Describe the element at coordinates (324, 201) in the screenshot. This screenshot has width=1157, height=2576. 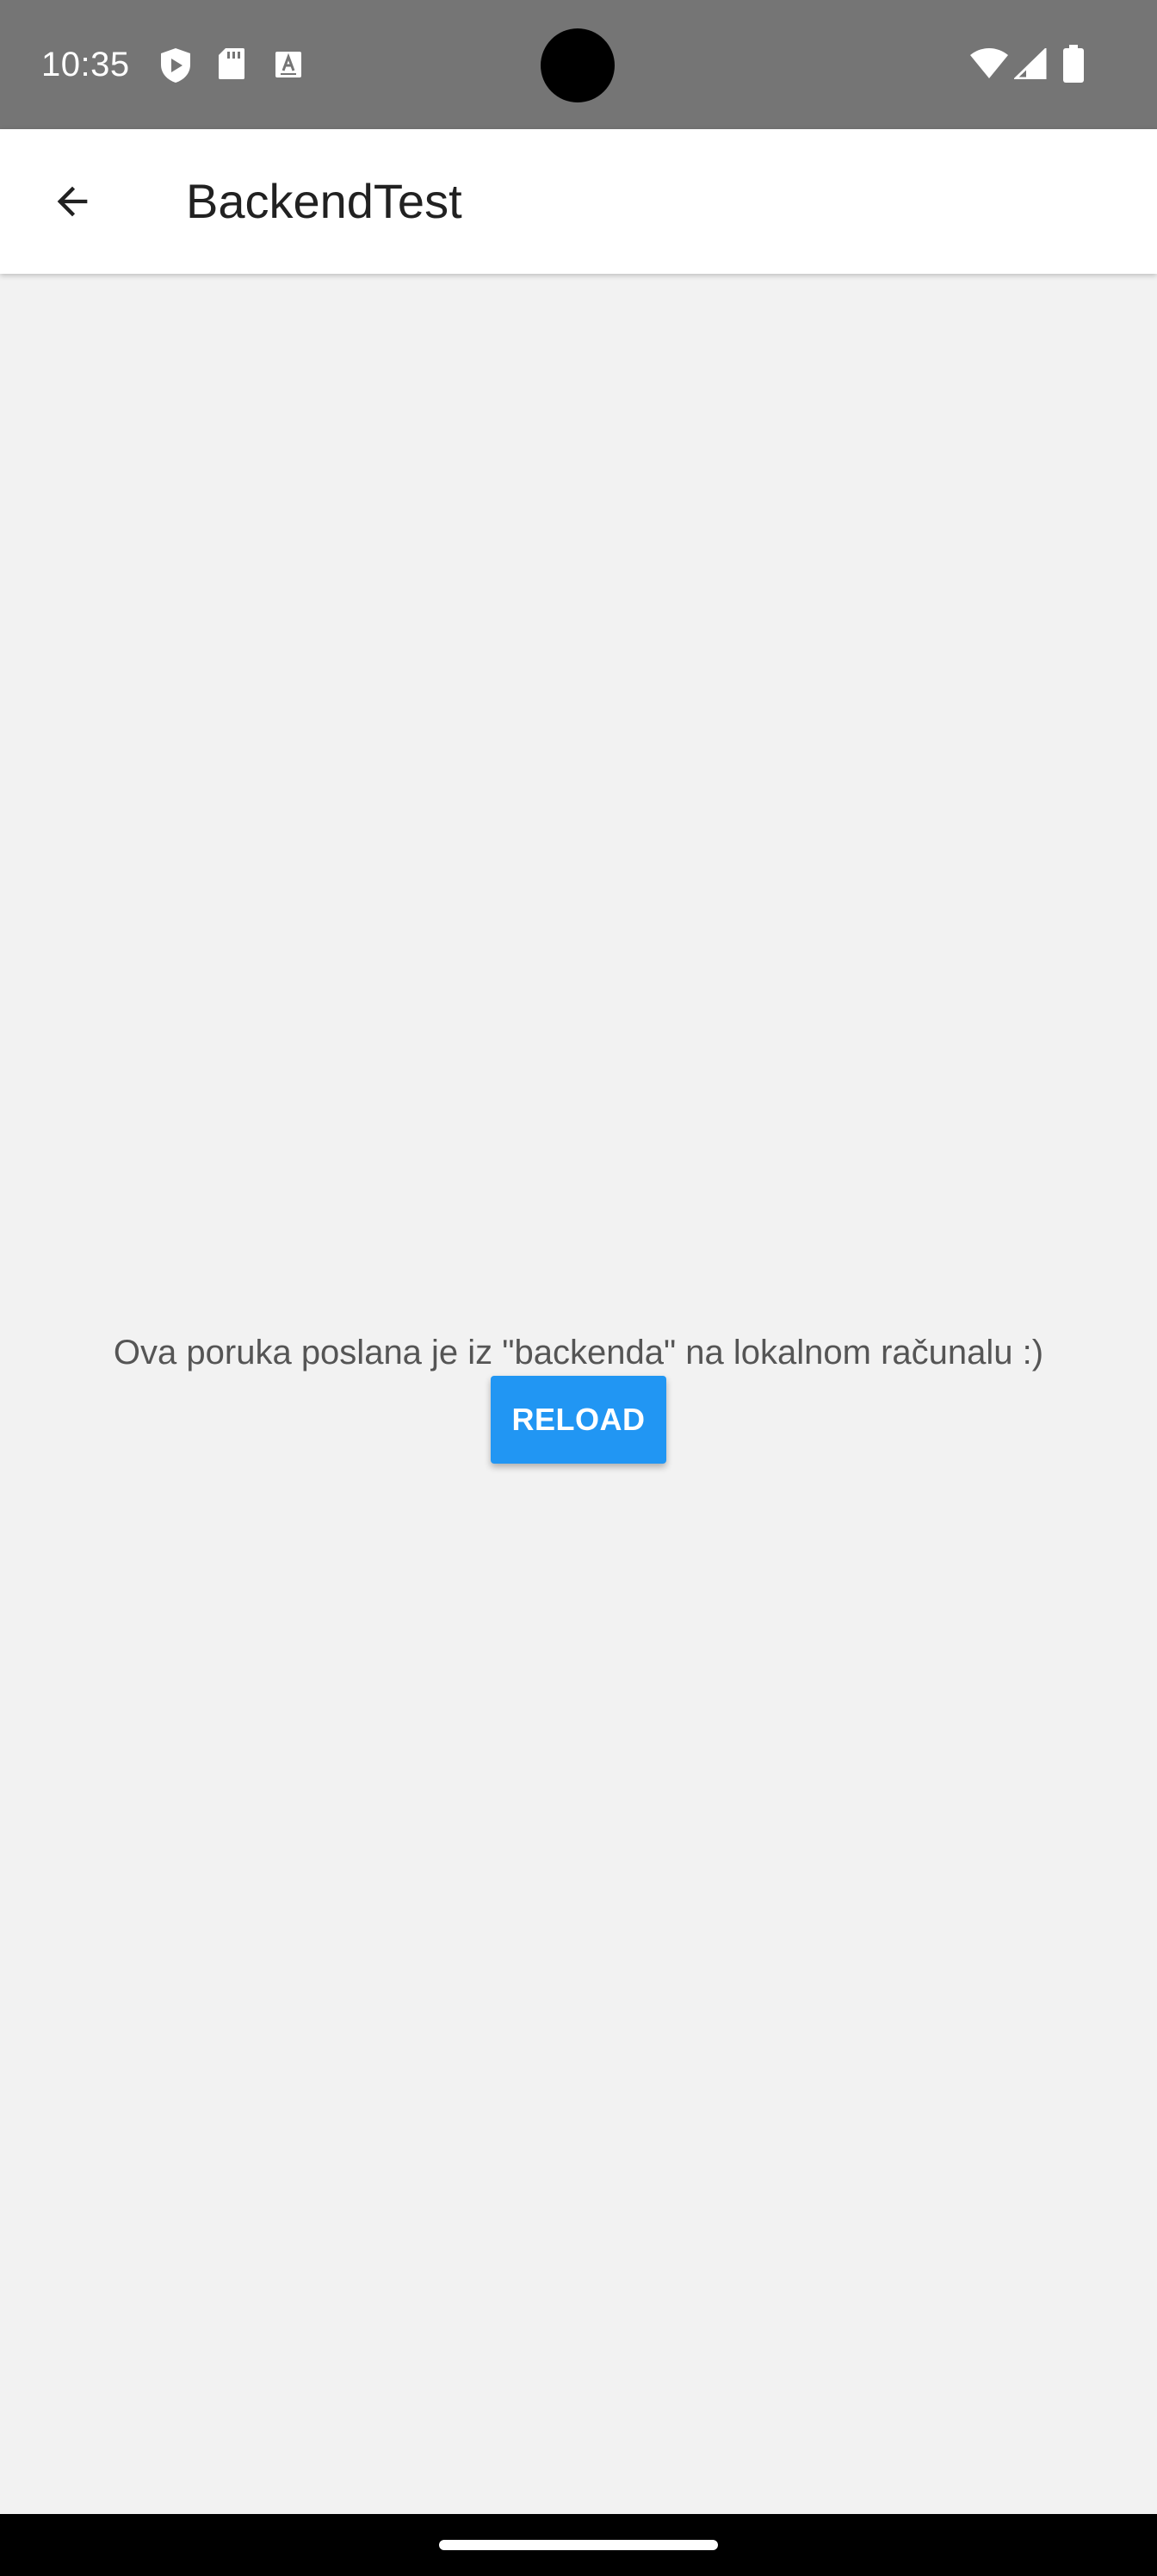
I see `page-title: BackendTest` at that location.